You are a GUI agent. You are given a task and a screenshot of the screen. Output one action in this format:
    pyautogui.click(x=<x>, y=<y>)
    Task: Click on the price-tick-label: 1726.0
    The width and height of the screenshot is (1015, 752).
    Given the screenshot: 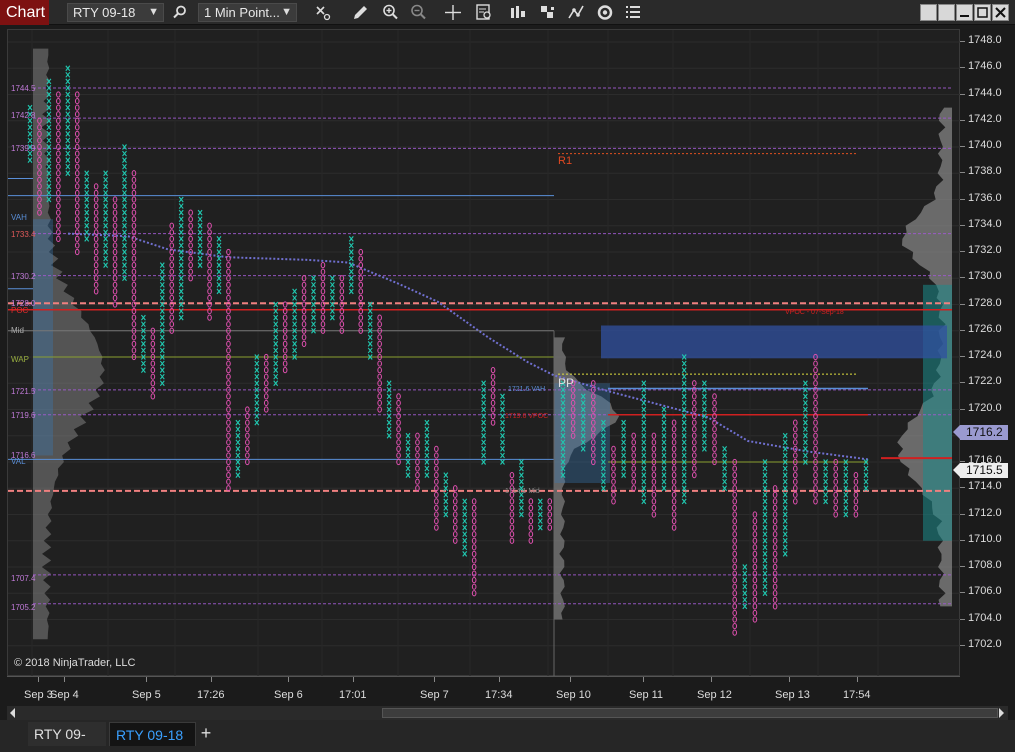 What is the action you would take?
    pyautogui.click(x=985, y=328)
    